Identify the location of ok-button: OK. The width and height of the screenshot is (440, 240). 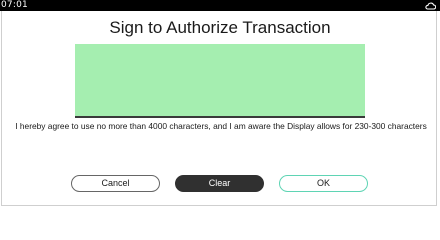
(323, 183).